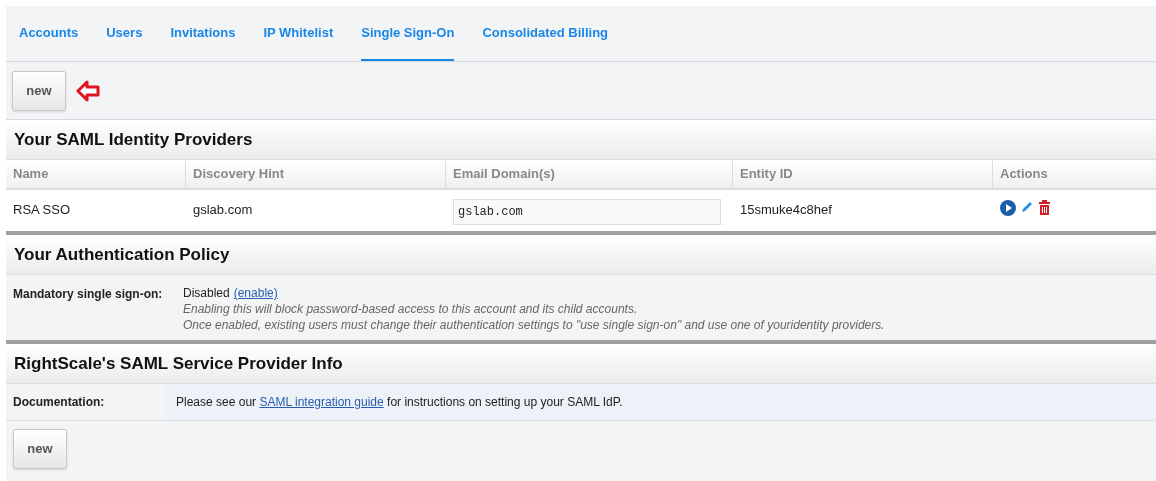 The image size is (1156, 481). I want to click on enable-link: (enable), so click(255, 293).